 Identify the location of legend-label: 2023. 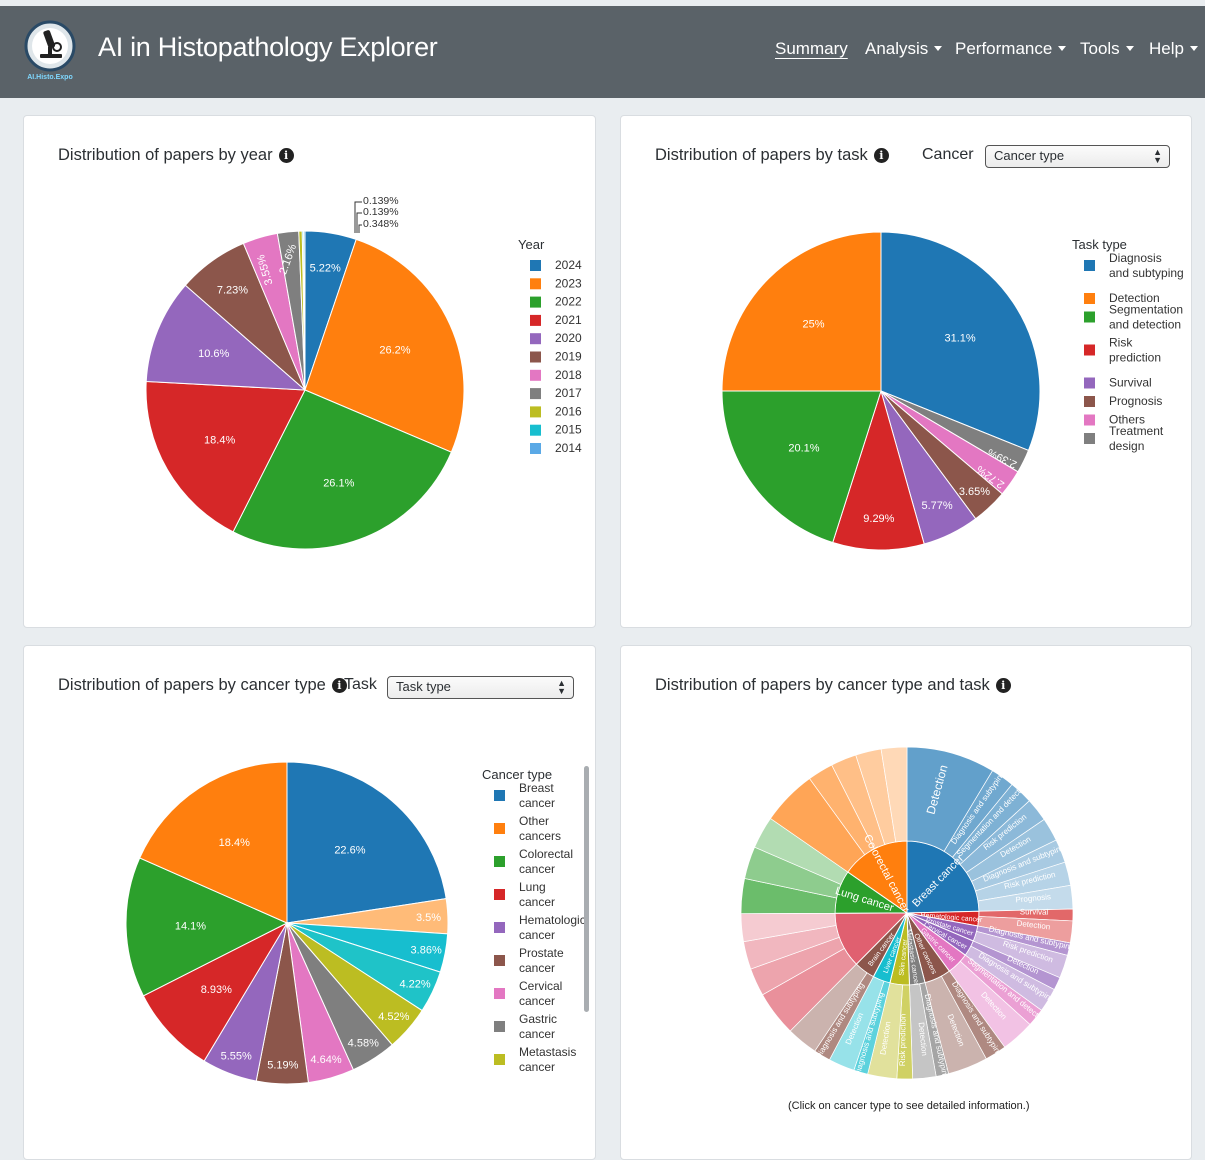
(568, 283).